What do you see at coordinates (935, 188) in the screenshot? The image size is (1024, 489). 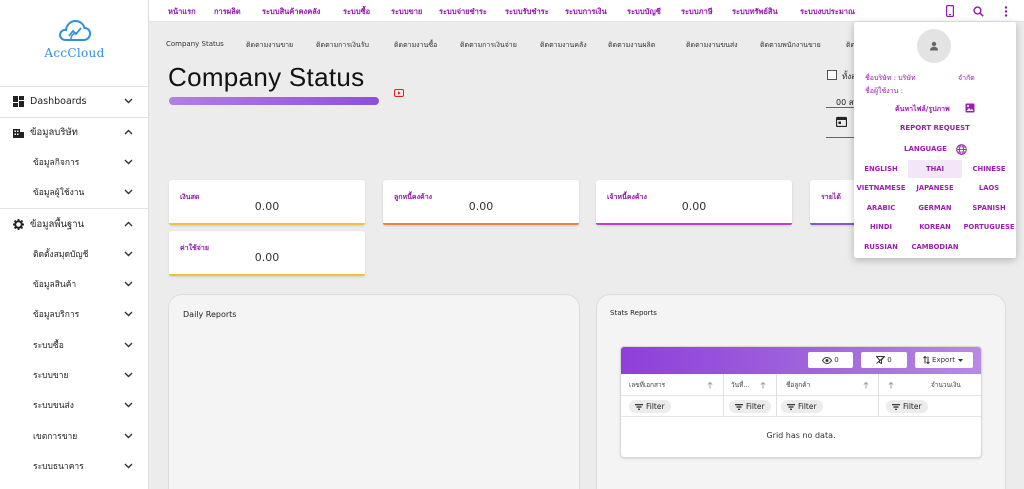 I see `language-japanese: JAPANESE` at bounding box center [935, 188].